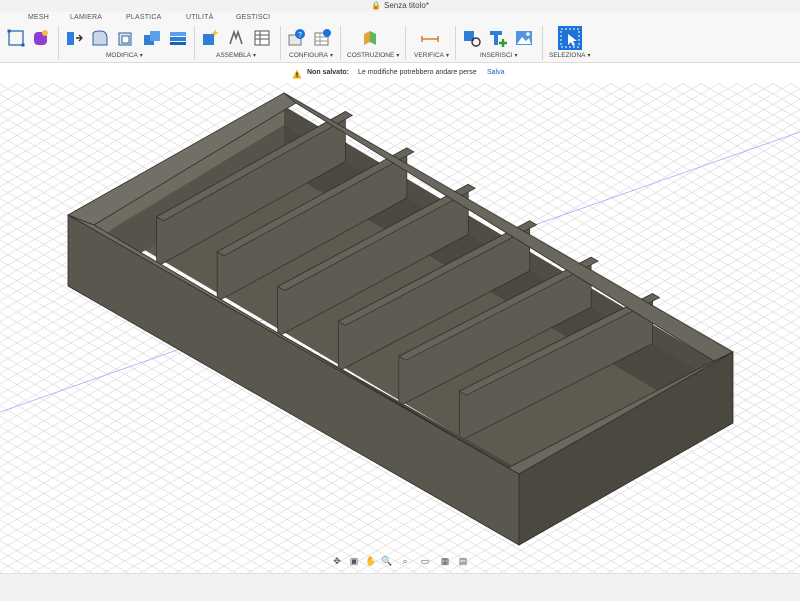 The height and width of the screenshot is (601, 800). Describe the element at coordinates (124, 55) in the screenshot. I see `group-modifica: MODIFICA ▾` at that location.